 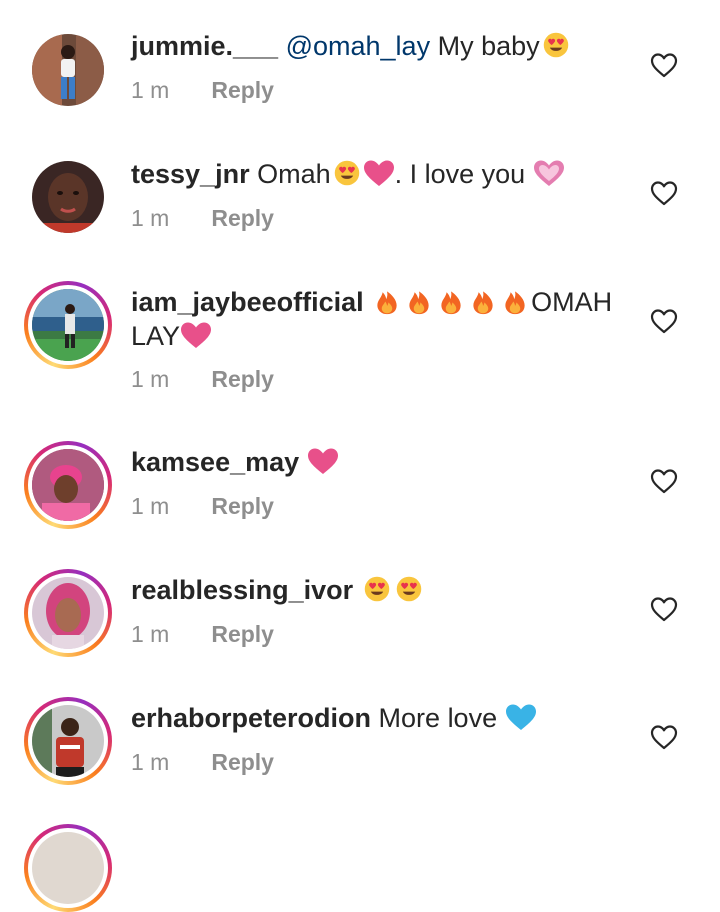 What do you see at coordinates (156, 336) in the screenshot?
I see `comment-body-2: LAY` at bounding box center [156, 336].